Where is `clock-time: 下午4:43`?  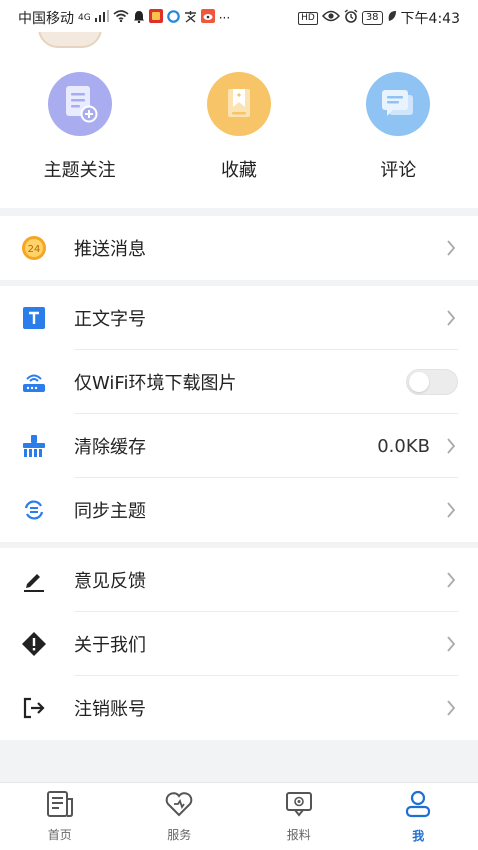
clock-time: 下午4:43 is located at coordinates (430, 19).